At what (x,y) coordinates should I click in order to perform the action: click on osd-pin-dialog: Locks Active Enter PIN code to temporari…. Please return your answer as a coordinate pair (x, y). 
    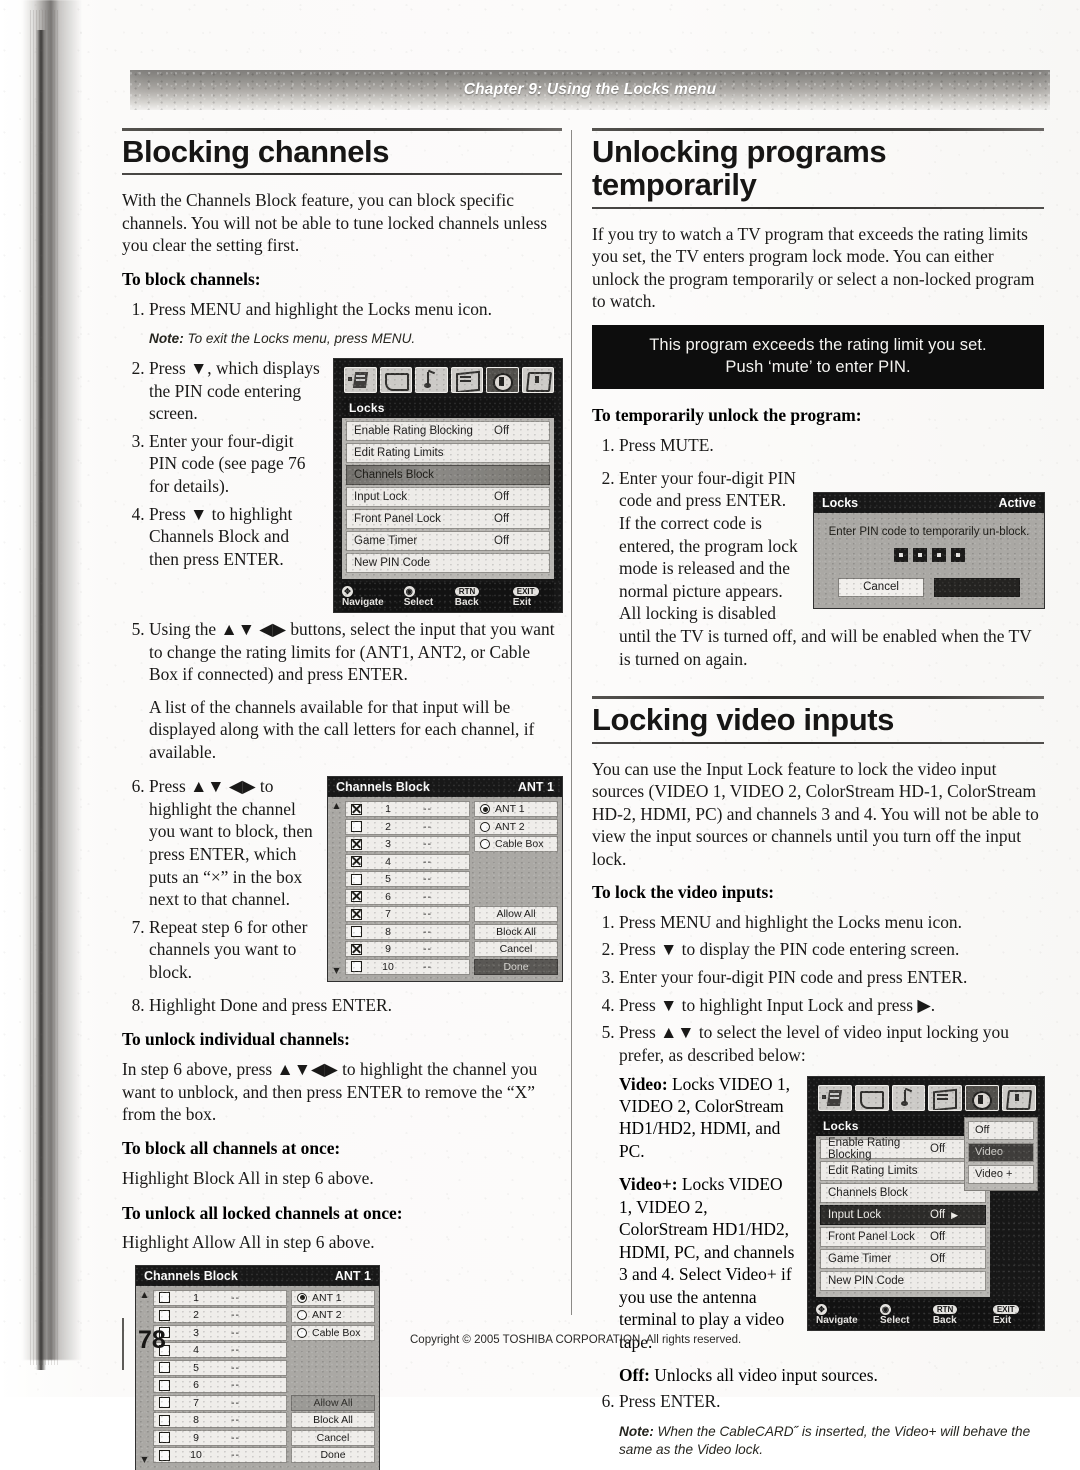
    Looking at the image, I should click on (929, 550).